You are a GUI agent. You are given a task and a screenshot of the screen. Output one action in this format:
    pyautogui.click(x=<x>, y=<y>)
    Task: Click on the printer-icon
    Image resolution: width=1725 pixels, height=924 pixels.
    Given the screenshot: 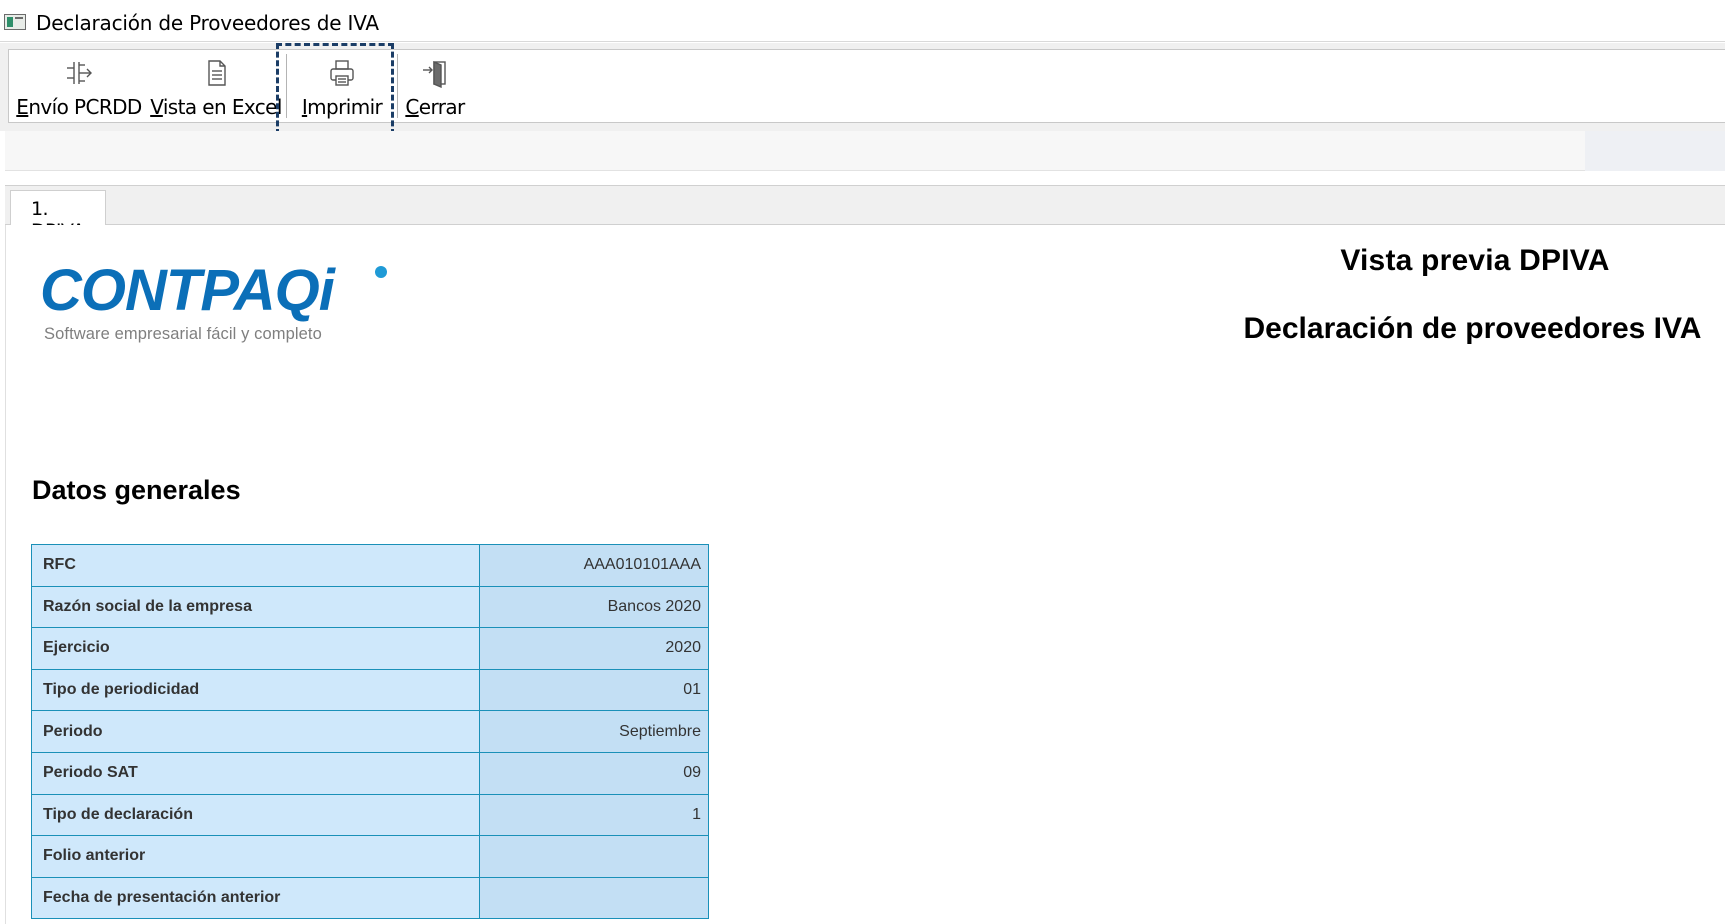 What is the action you would take?
    pyautogui.click(x=342, y=73)
    